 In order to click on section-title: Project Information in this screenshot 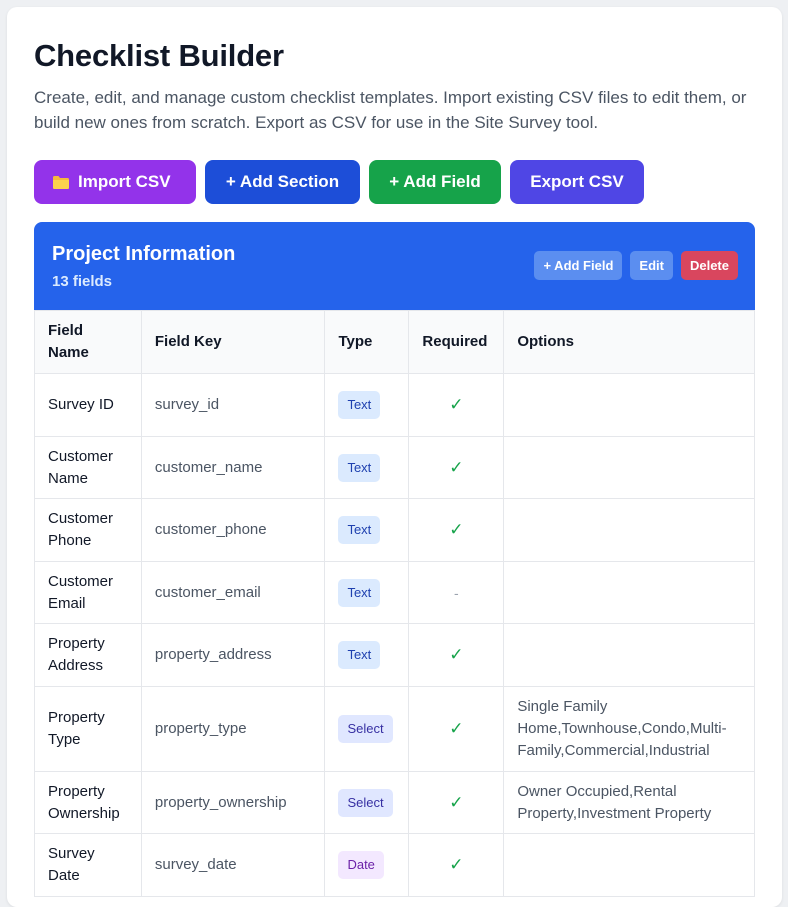, I will do `click(144, 254)`.